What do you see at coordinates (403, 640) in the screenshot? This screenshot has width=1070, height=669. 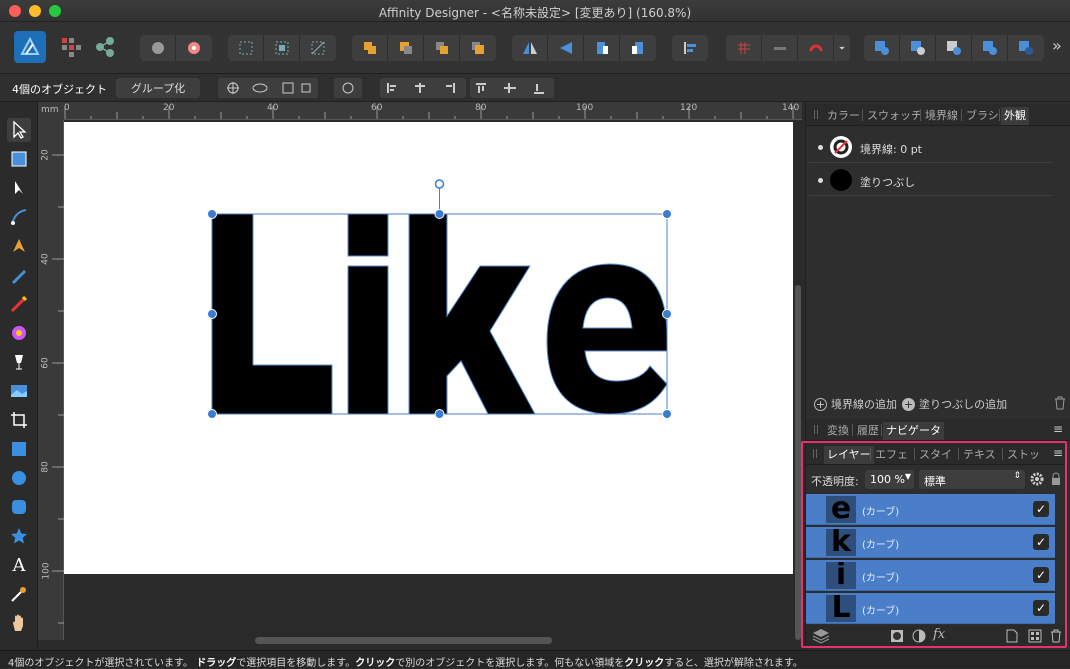 I see `horizontal-scrollbar` at bounding box center [403, 640].